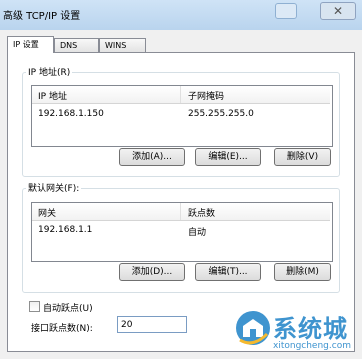  I want to click on column-header-metric: 跃点数, so click(201, 212).